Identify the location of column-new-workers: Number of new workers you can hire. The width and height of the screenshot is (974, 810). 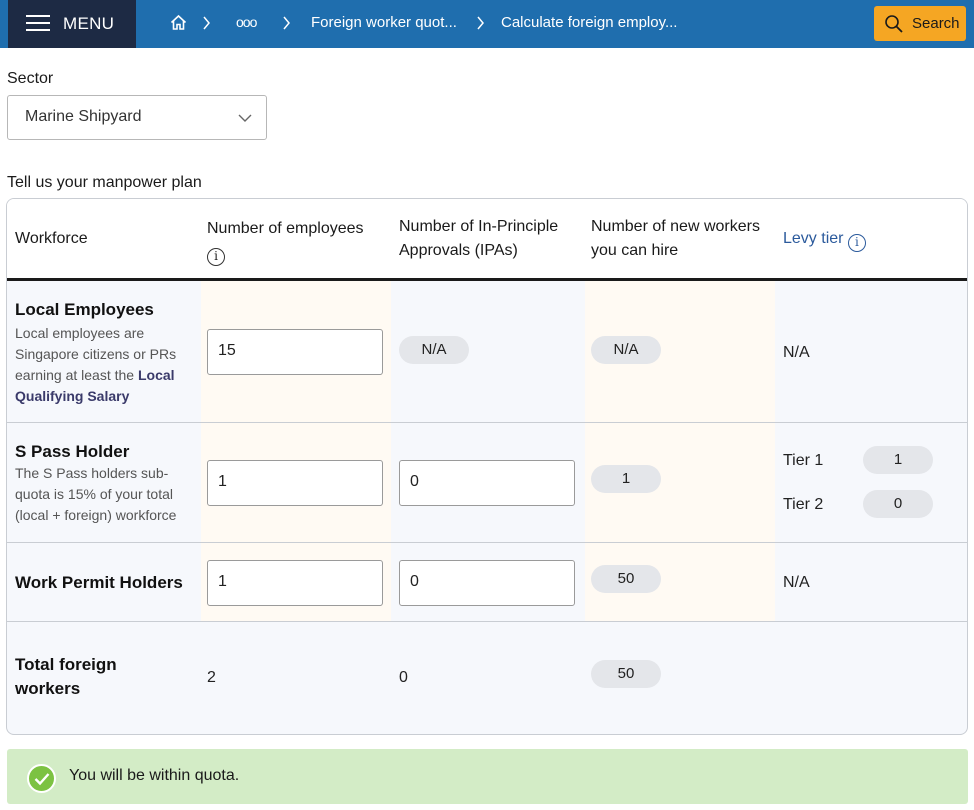
(675, 238).